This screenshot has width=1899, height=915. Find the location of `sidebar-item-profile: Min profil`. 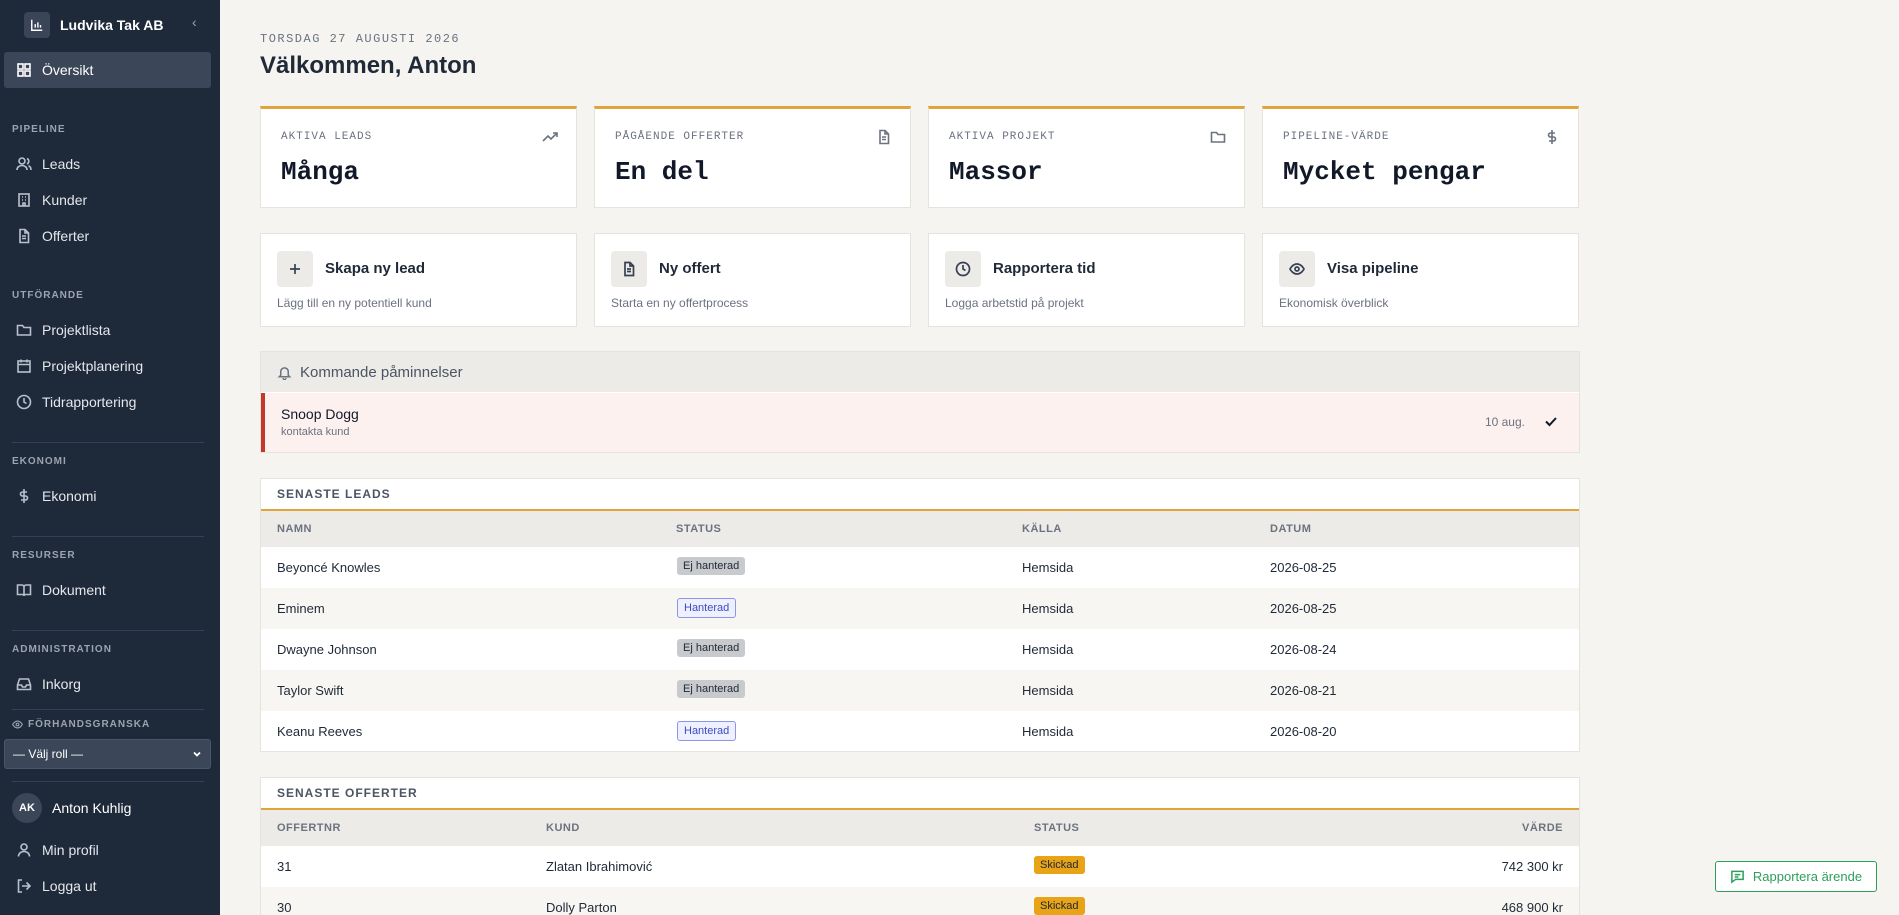

sidebar-item-profile: Min profil is located at coordinates (107, 850).